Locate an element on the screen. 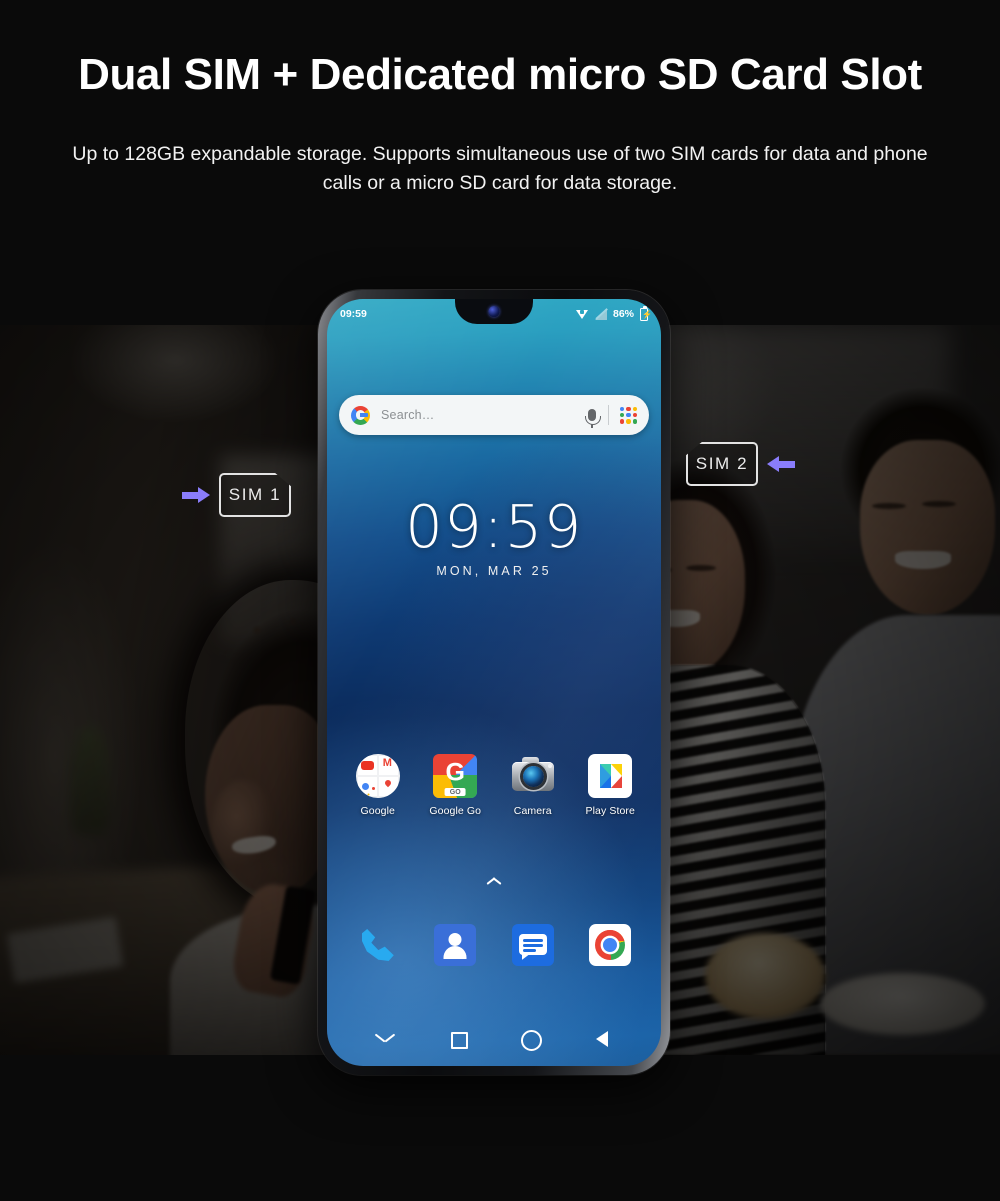  google-go-icon: G GO is located at coordinates (455, 776).